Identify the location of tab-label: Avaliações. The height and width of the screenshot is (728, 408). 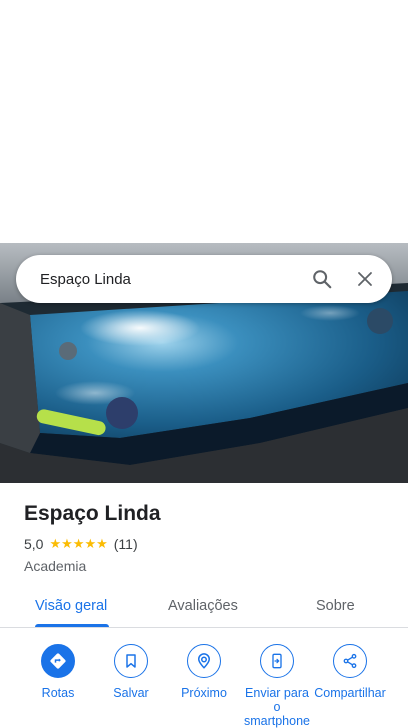
(203, 605).